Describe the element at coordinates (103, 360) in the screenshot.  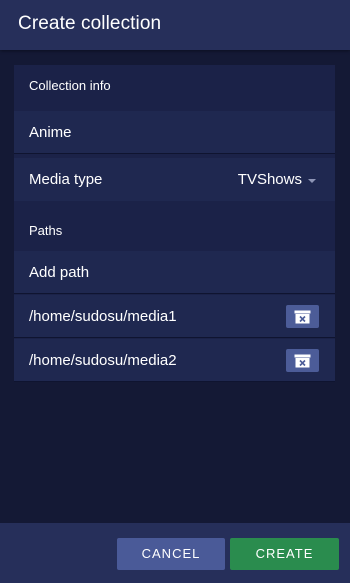
I see `path-text: /home/sudosu/media2` at that location.